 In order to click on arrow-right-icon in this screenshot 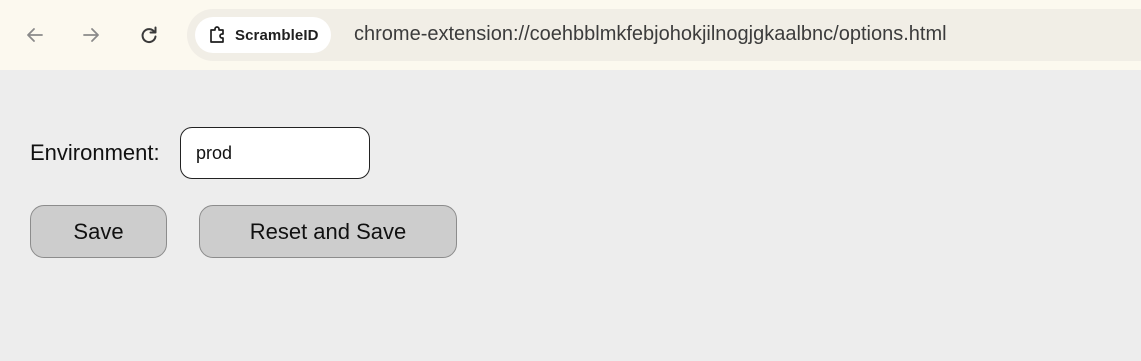, I will do `click(91, 35)`.